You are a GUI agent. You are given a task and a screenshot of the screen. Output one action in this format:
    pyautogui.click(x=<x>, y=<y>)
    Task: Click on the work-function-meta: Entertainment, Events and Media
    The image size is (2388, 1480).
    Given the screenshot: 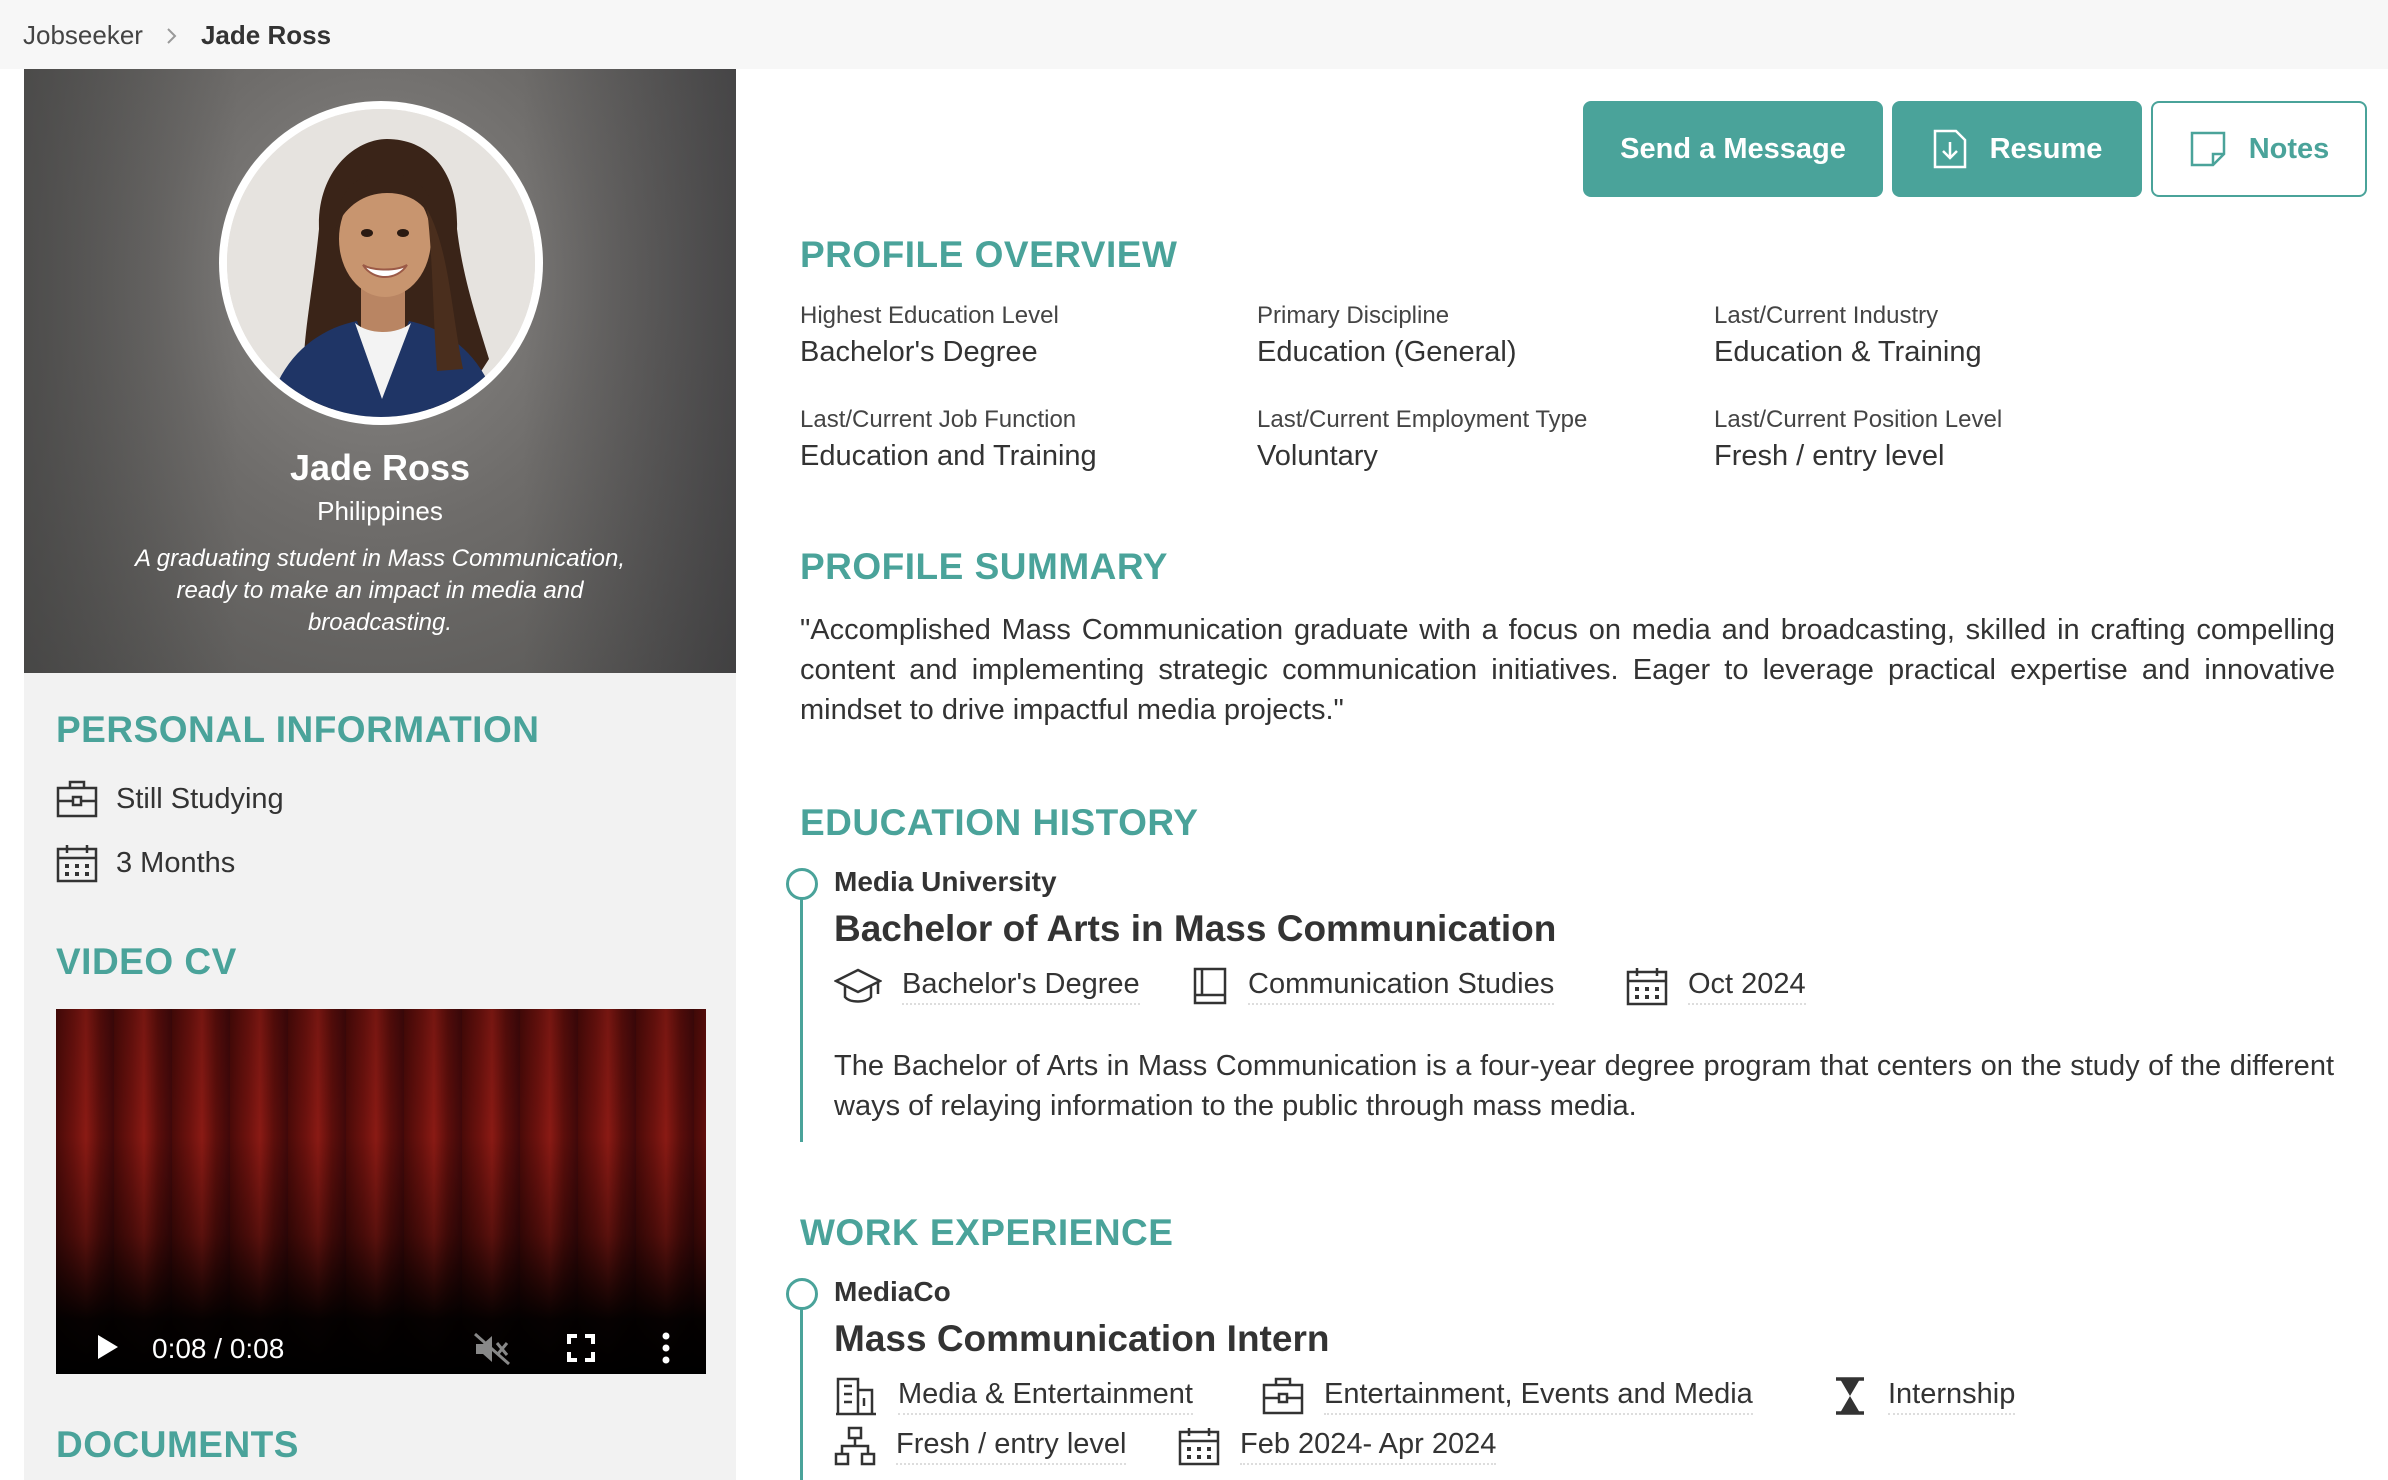 What is the action you would take?
    pyautogui.click(x=1507, y=1396)
    